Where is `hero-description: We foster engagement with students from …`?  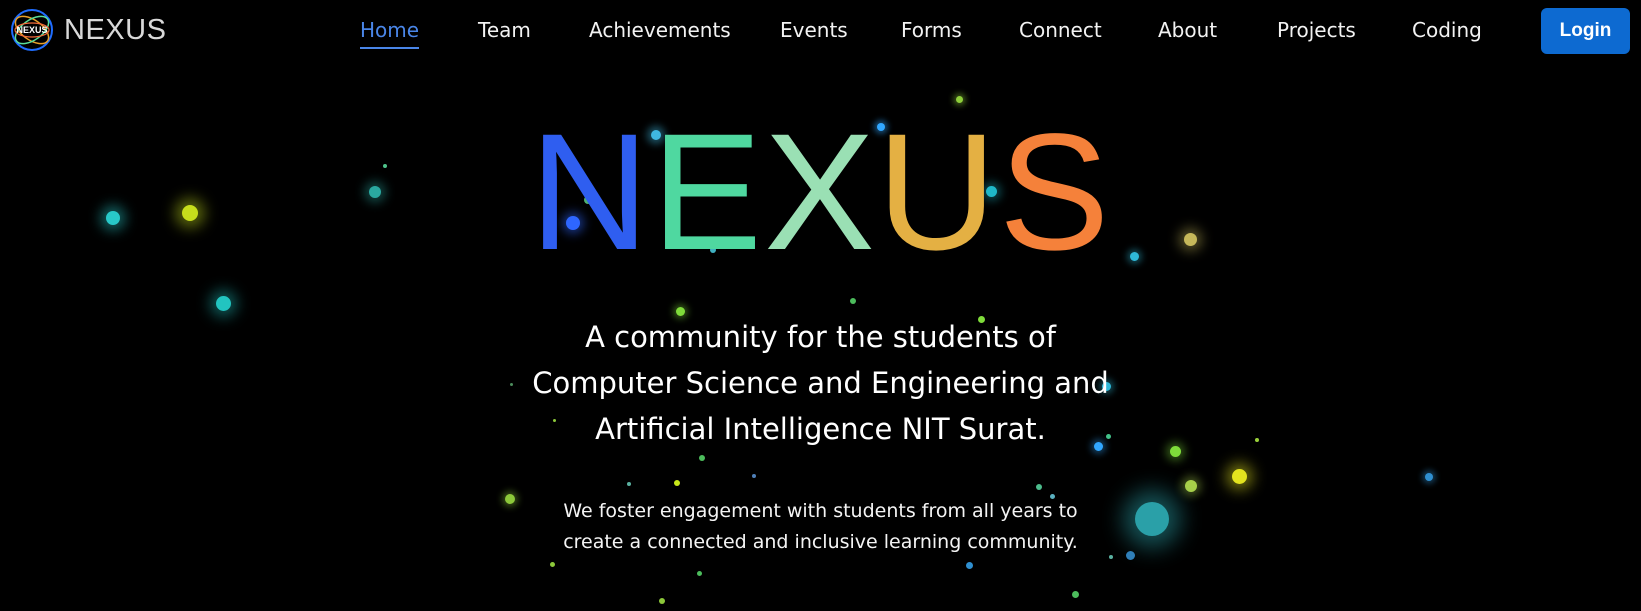 hero-description: We foster engagement with students from … is located at coordinates (820, 527).